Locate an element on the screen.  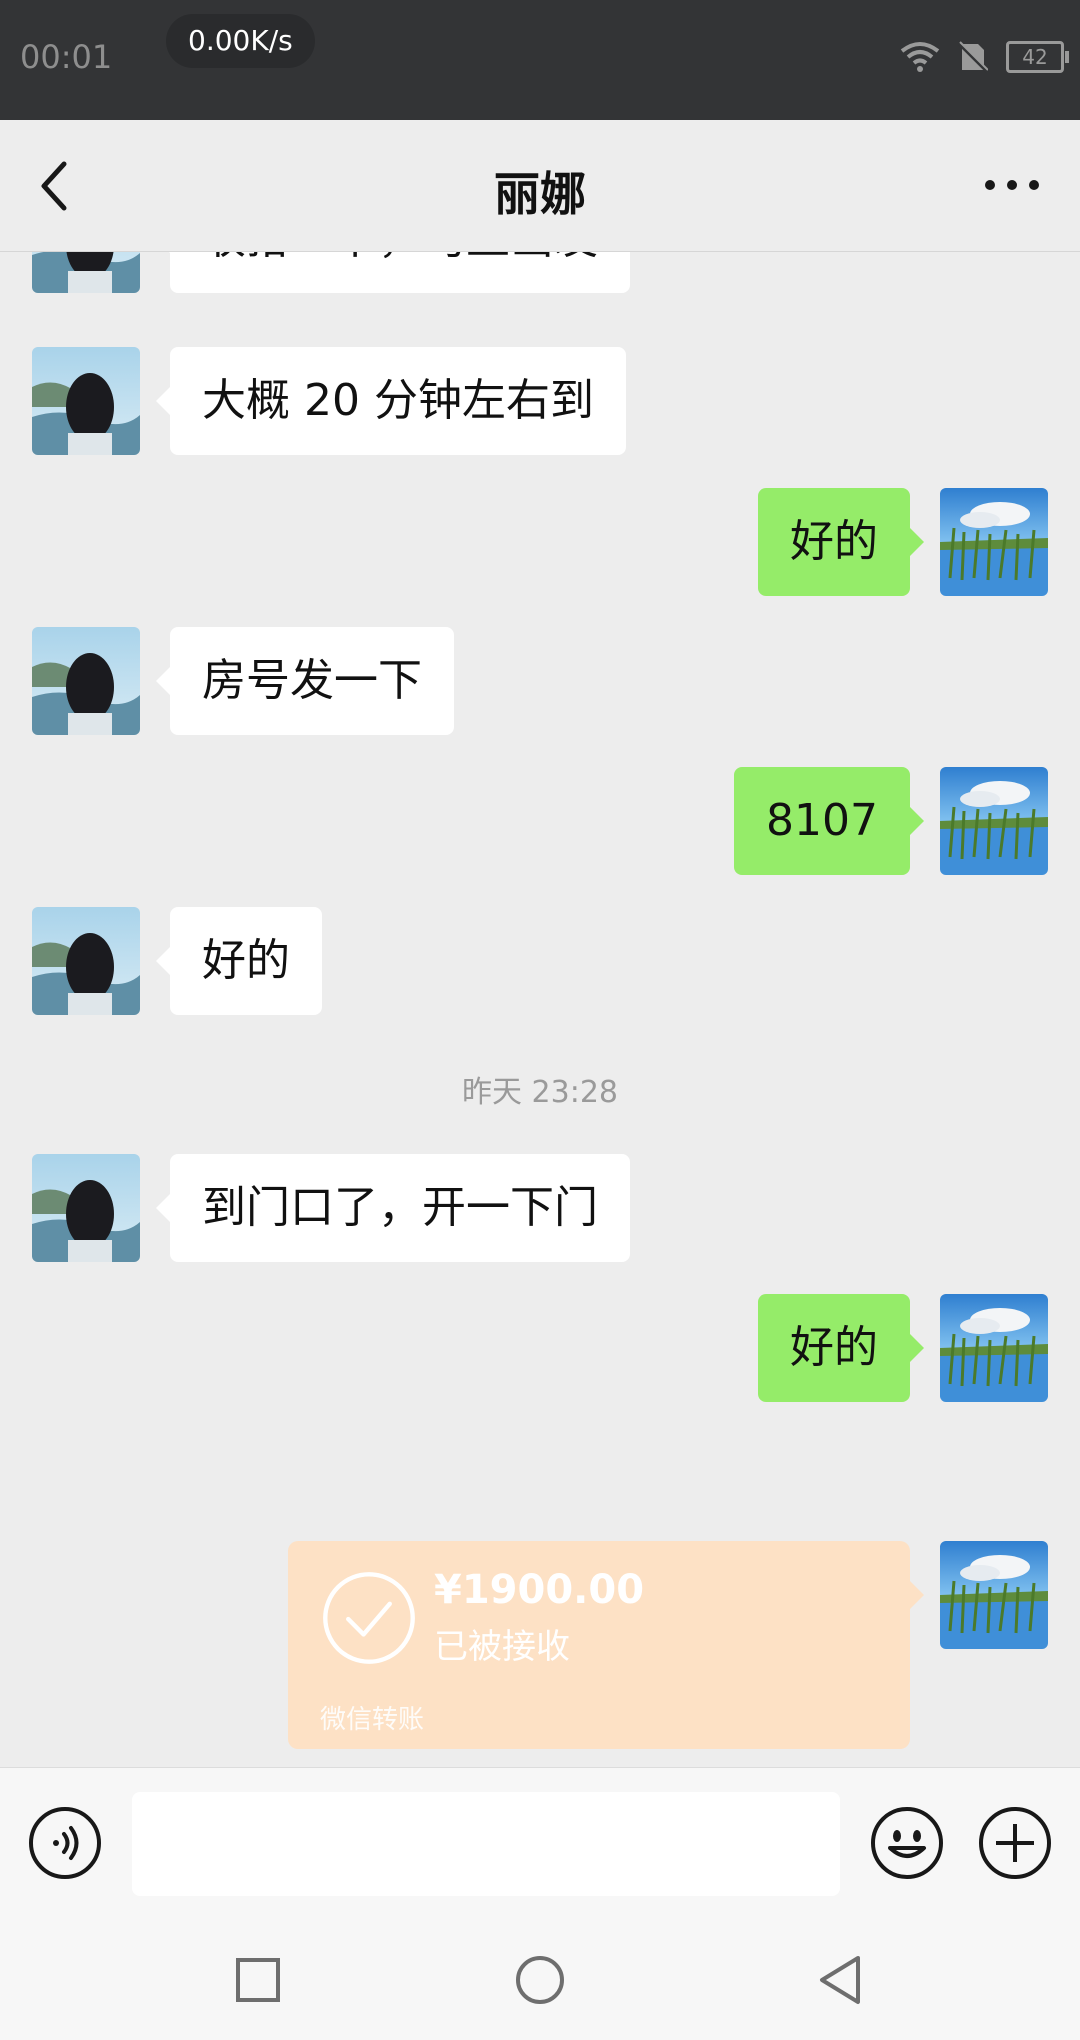
message-timestamp: 昨天 23:28 is located at coordinates (540, 1092).